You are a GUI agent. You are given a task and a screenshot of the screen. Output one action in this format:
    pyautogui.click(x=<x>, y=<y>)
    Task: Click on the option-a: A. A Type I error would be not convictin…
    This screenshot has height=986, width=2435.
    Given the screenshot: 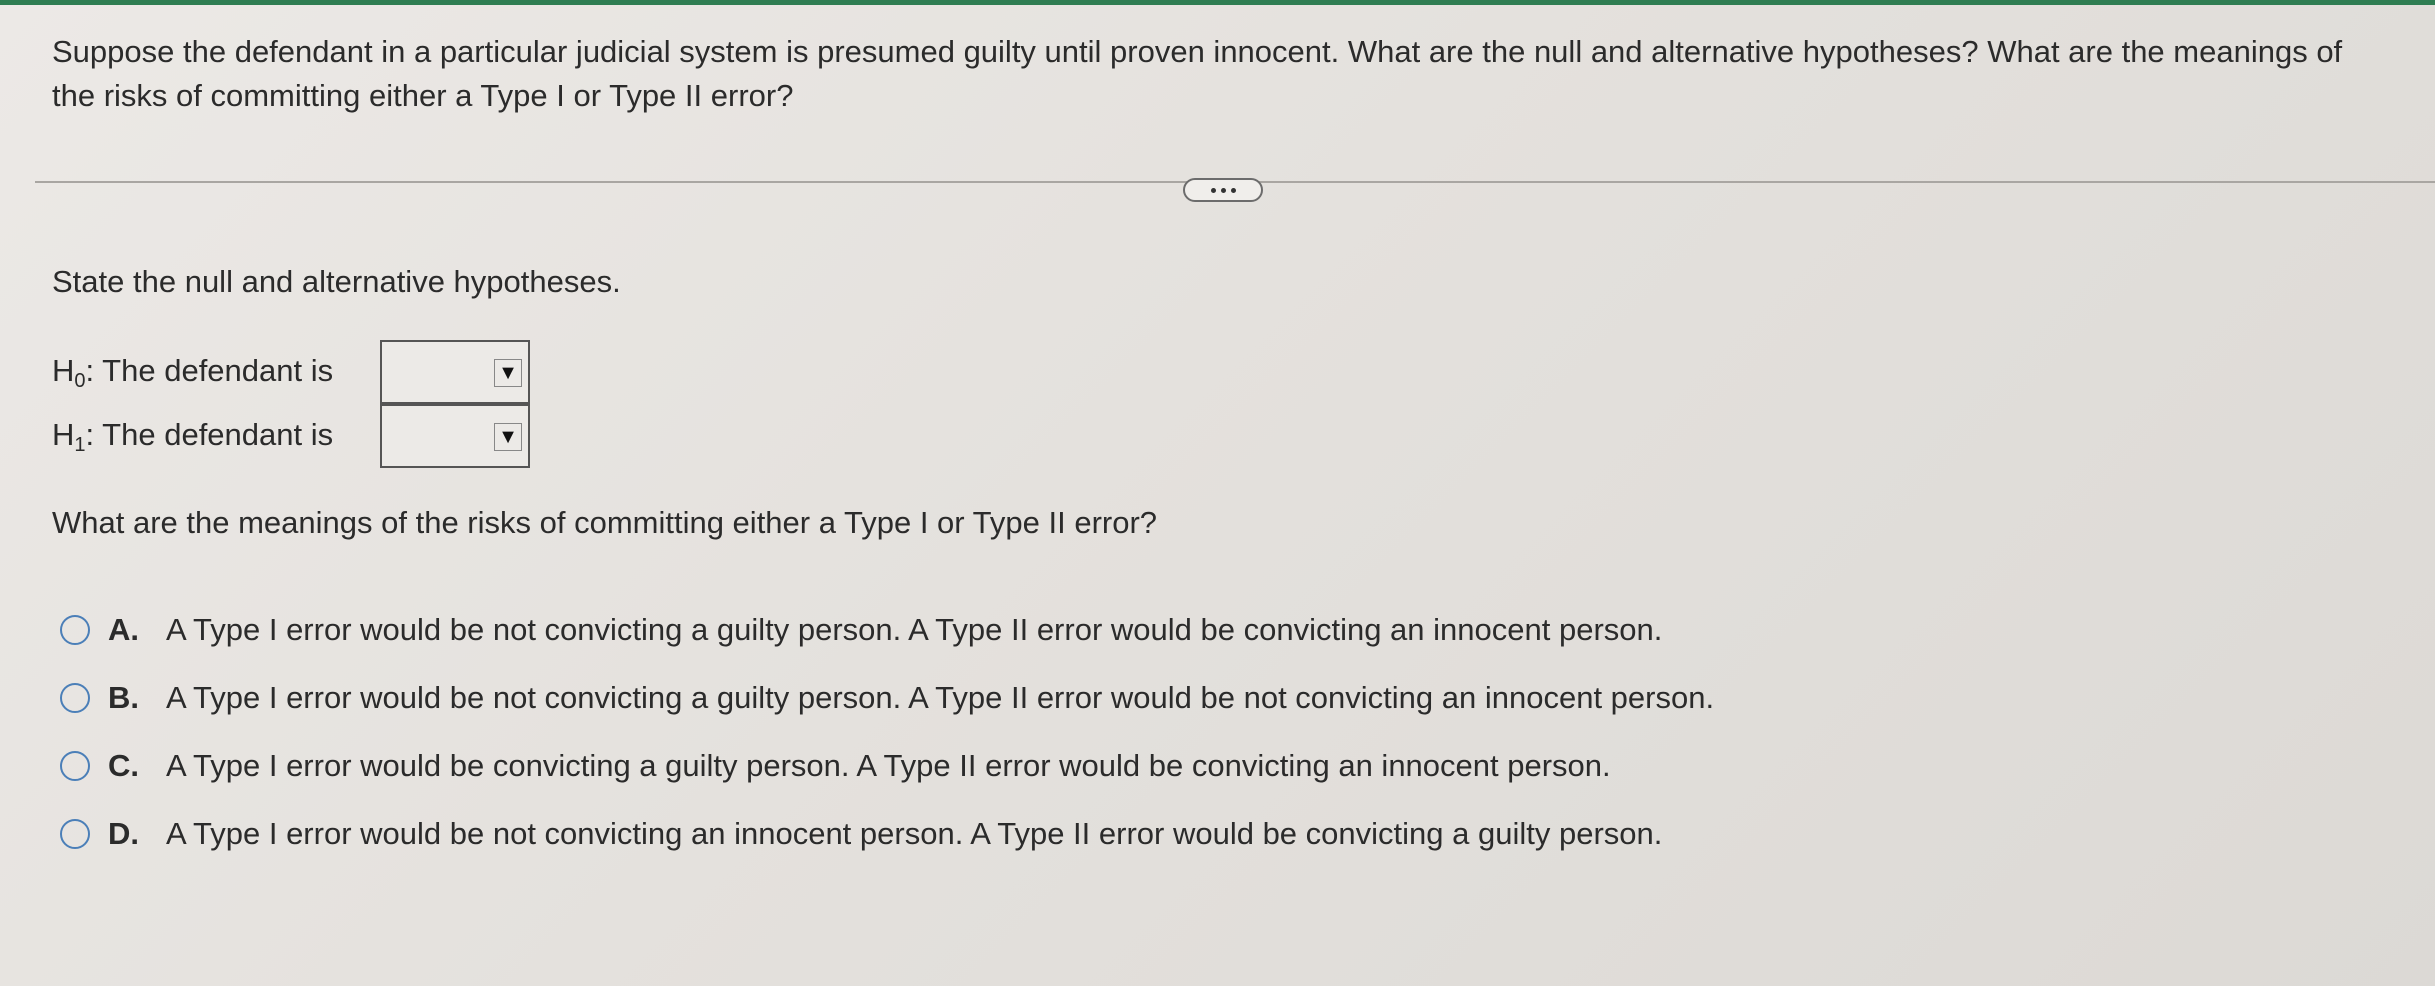 What is the action you would take?
    pyautogui.click(x=887, y=630)
    